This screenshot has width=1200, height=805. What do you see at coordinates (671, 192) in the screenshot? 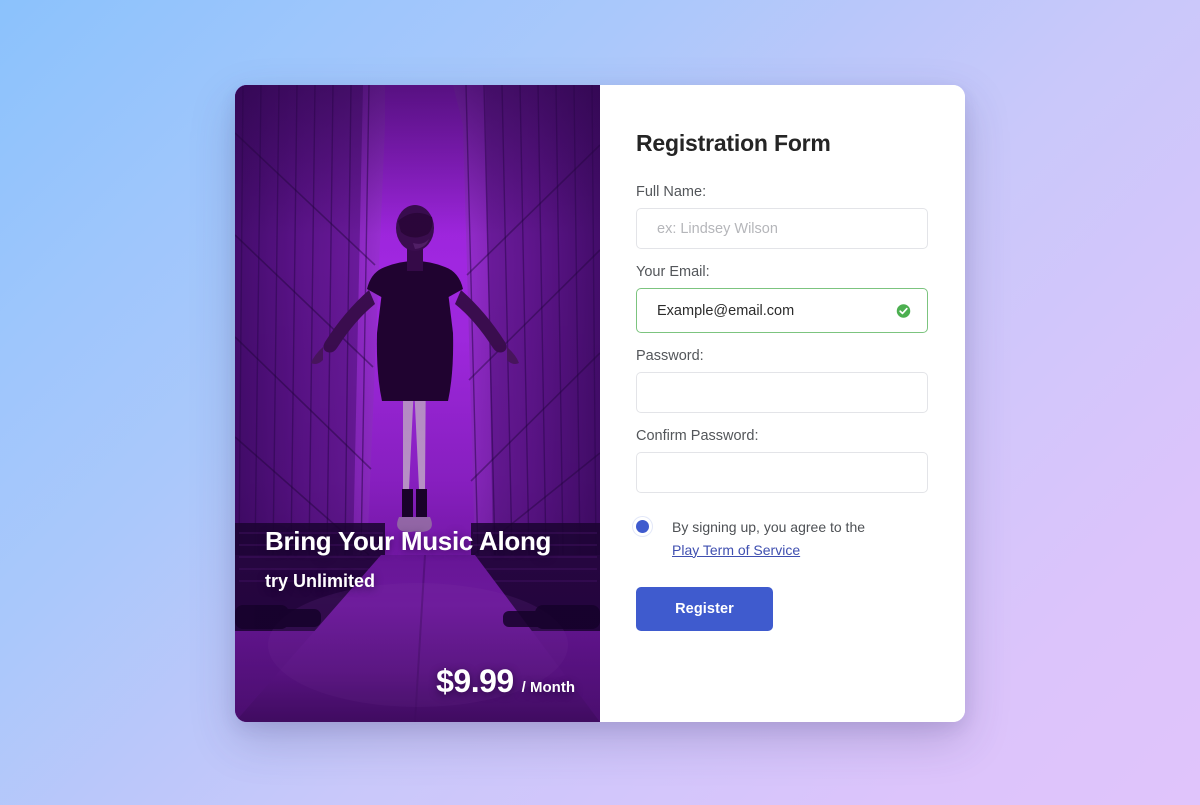
I see `full-name-label: Full Name:` at bounding box center [671, 192].